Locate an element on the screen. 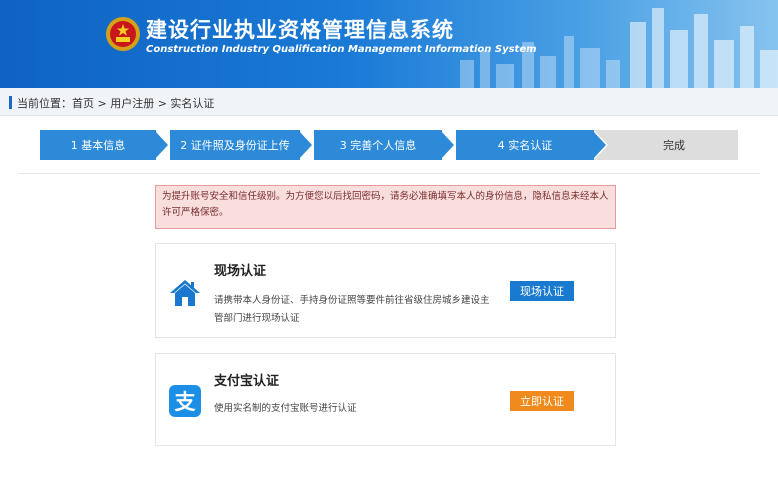  step-complete: 完成 is located at coordinates (666, 145).